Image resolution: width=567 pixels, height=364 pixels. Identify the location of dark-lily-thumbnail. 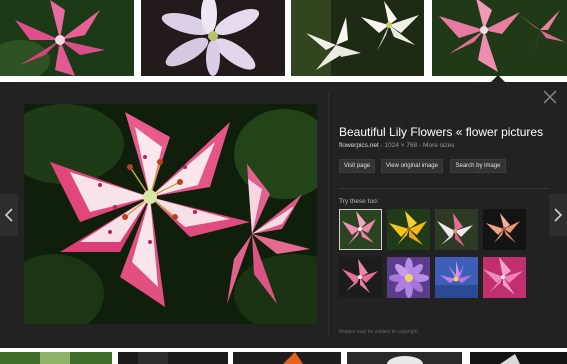
(518, 358).